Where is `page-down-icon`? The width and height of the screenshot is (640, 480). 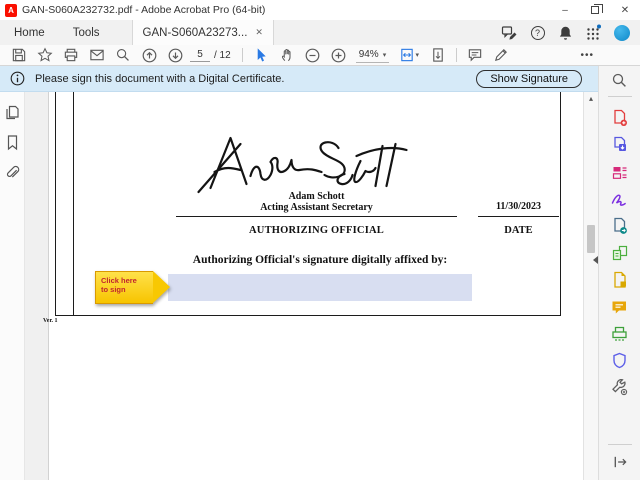 page-down-icon is located at coordinates (175, 55).